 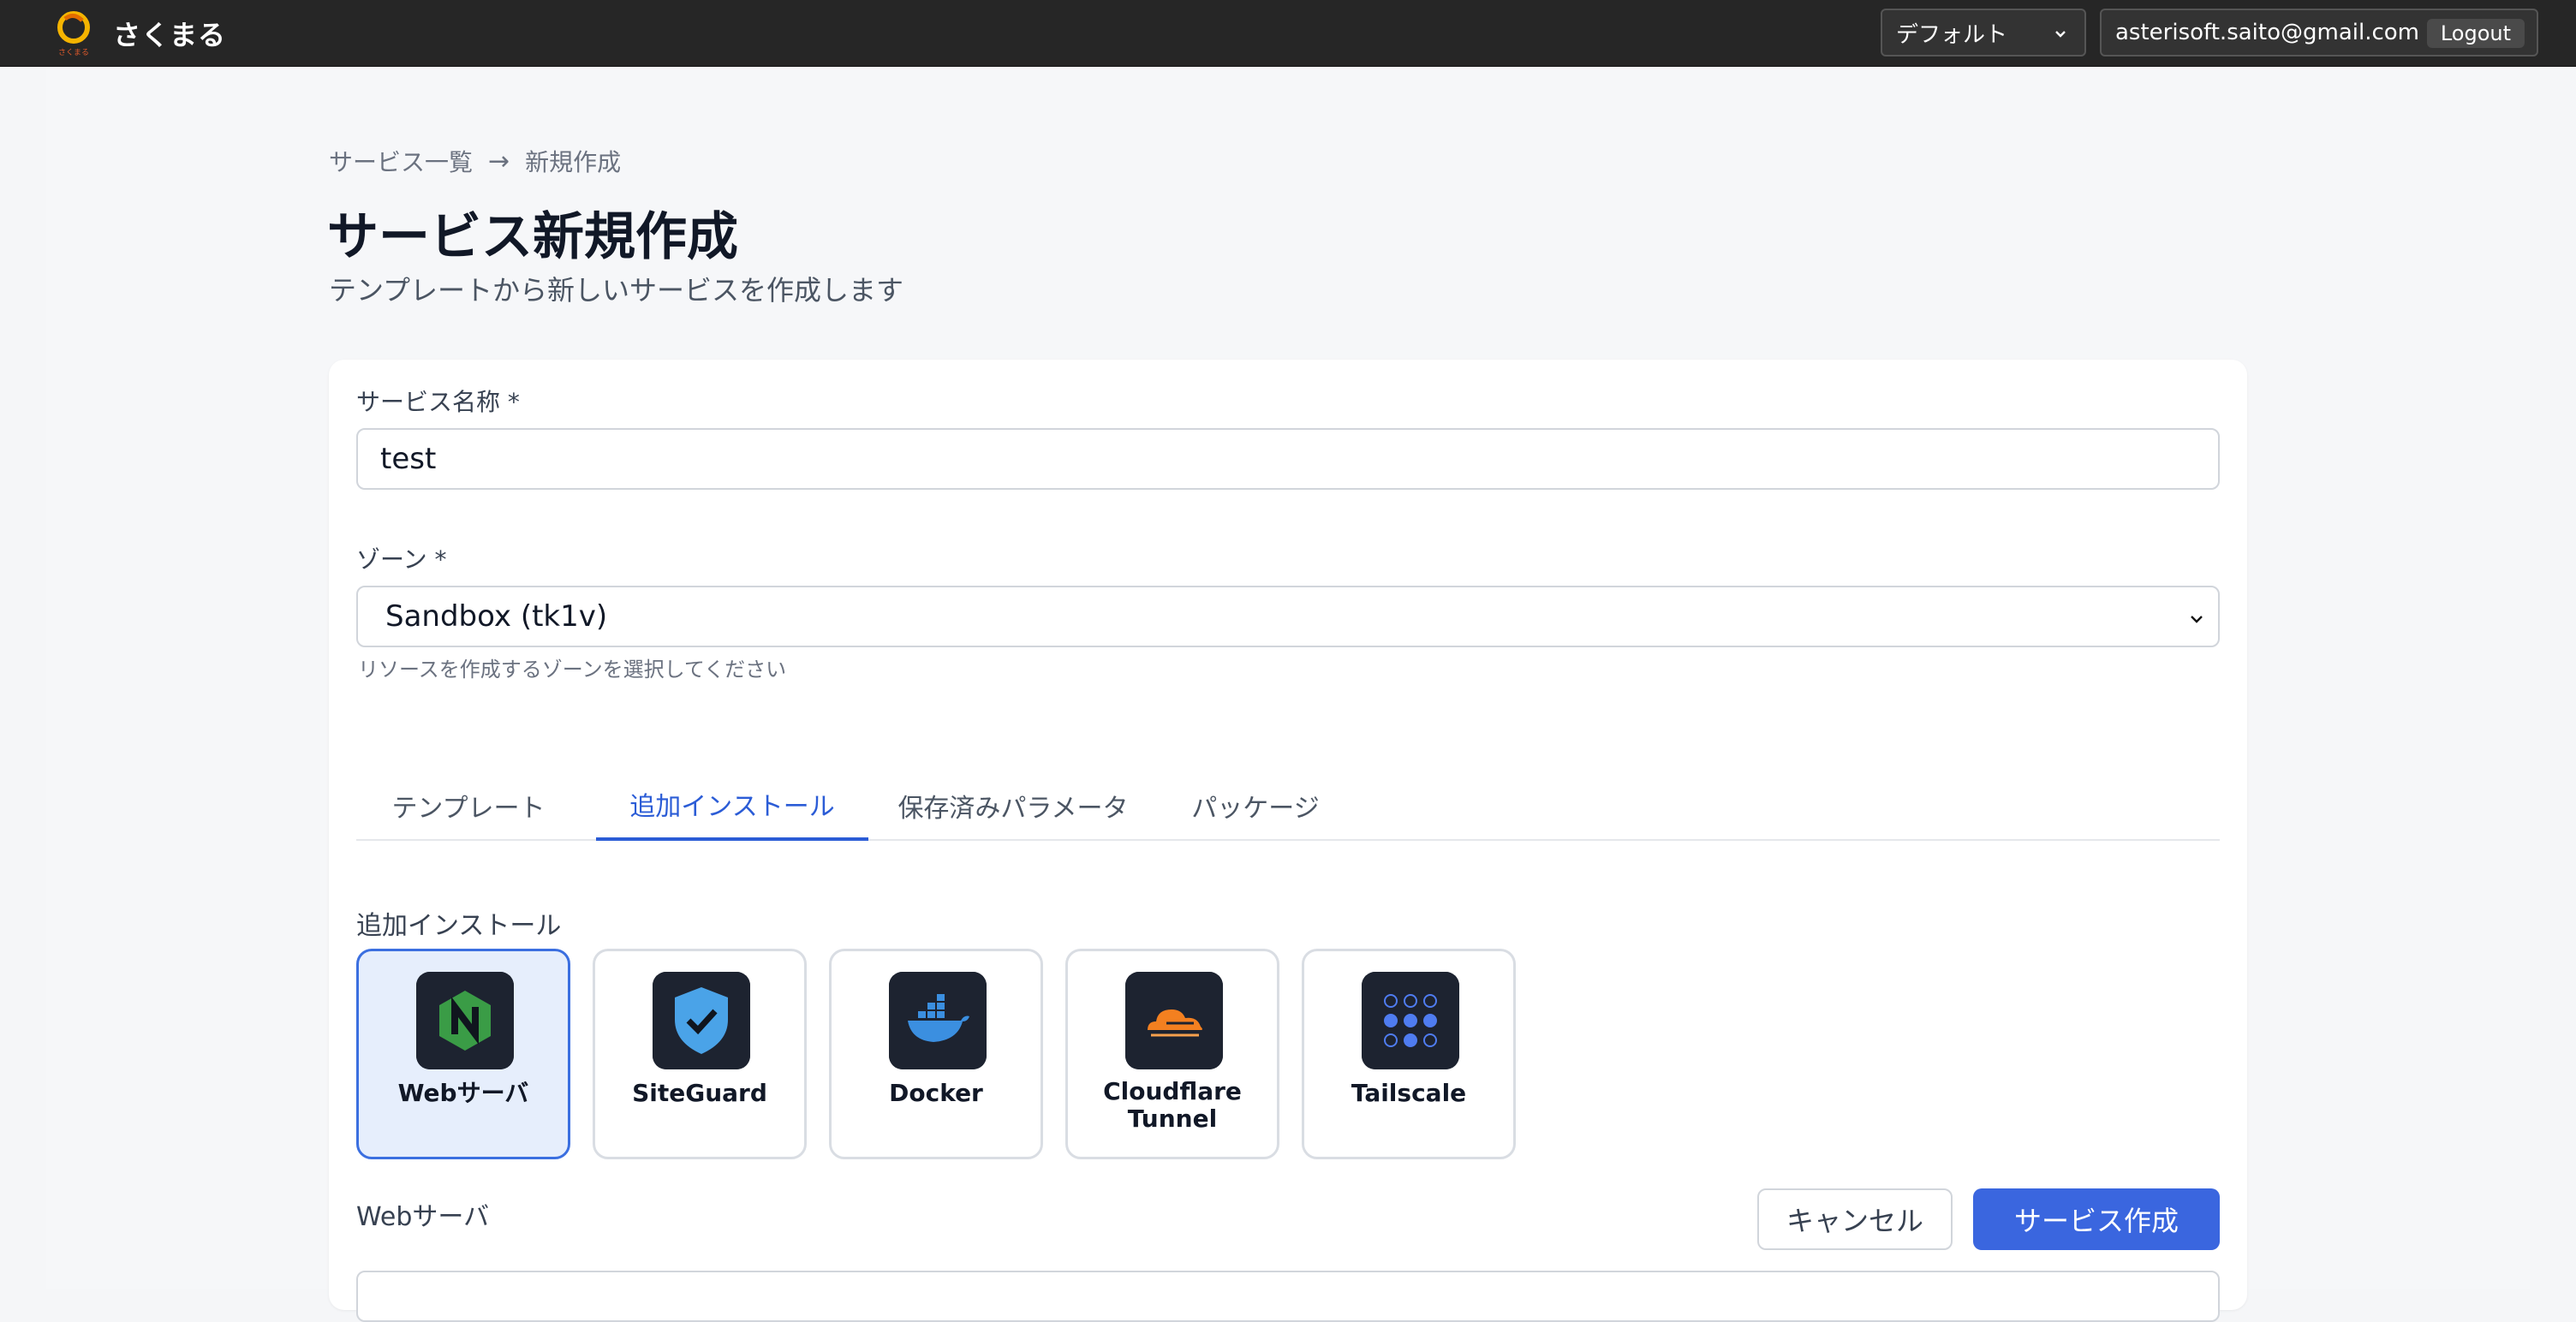 What do you see at coordinates (463, 1093) in the screenshot?
I see `install-option-label: Webサーバ` at bounding box center [463, 1093].